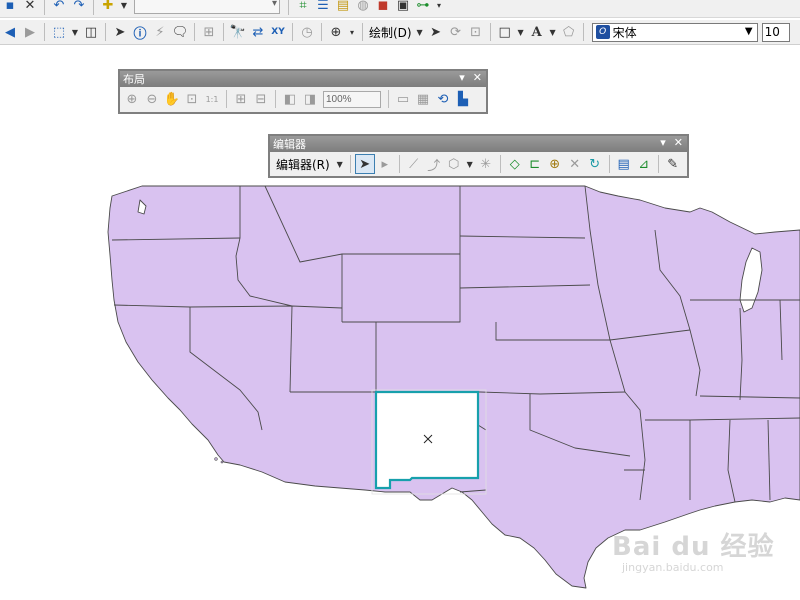 Image resolution: width=800 pixels, height=600 pixels. I want to click on undo-icon: ↶, so click(59, 8).